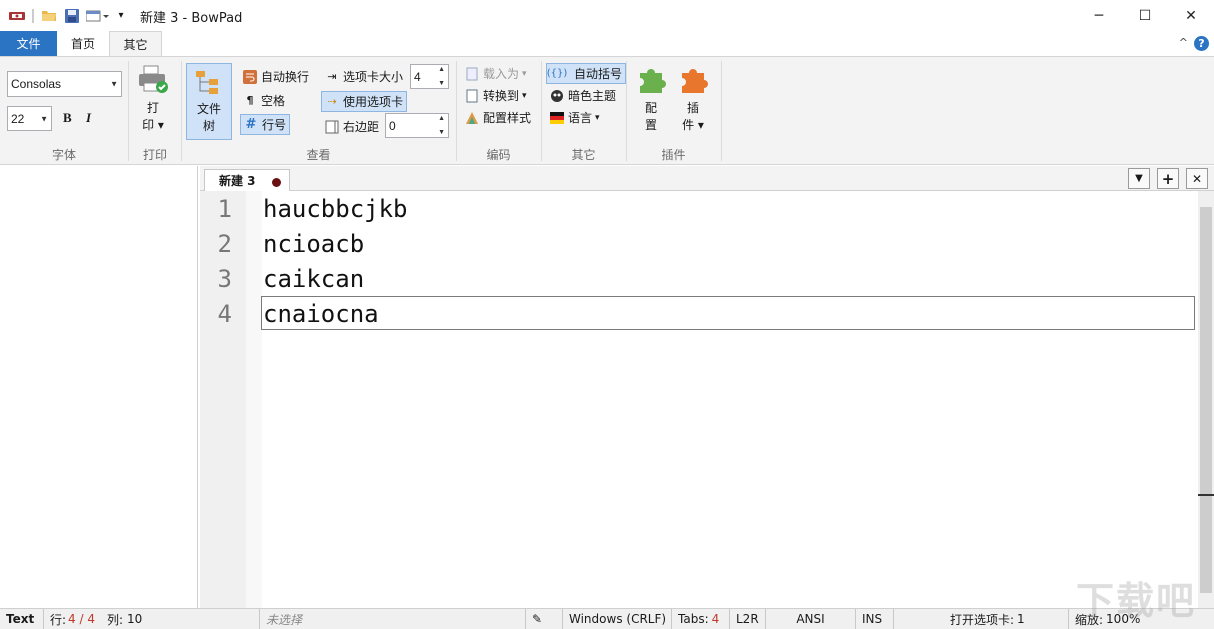 This screenshot has height=629, width=1214. What do you see at coordinates (1139, 178) in the screenshot?
I see `tab-list-button: ▼` at bounding box center [1139, 178].